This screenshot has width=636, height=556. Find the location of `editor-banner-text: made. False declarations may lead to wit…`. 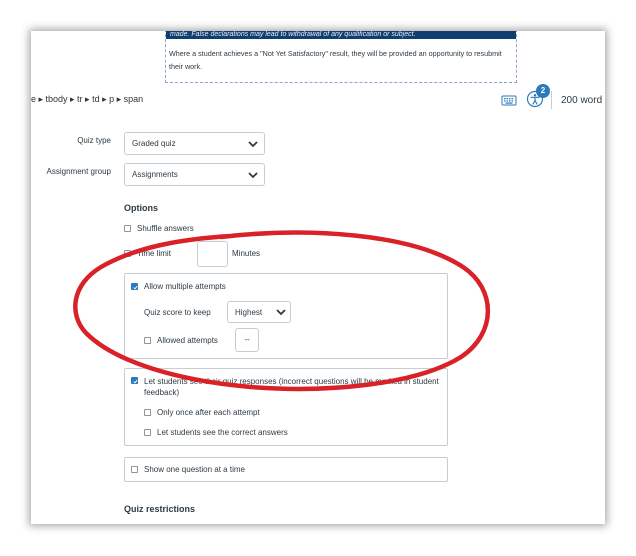

editor-banner-text: made. False declarations may lead to wit… is located at coordinates (341, 35).